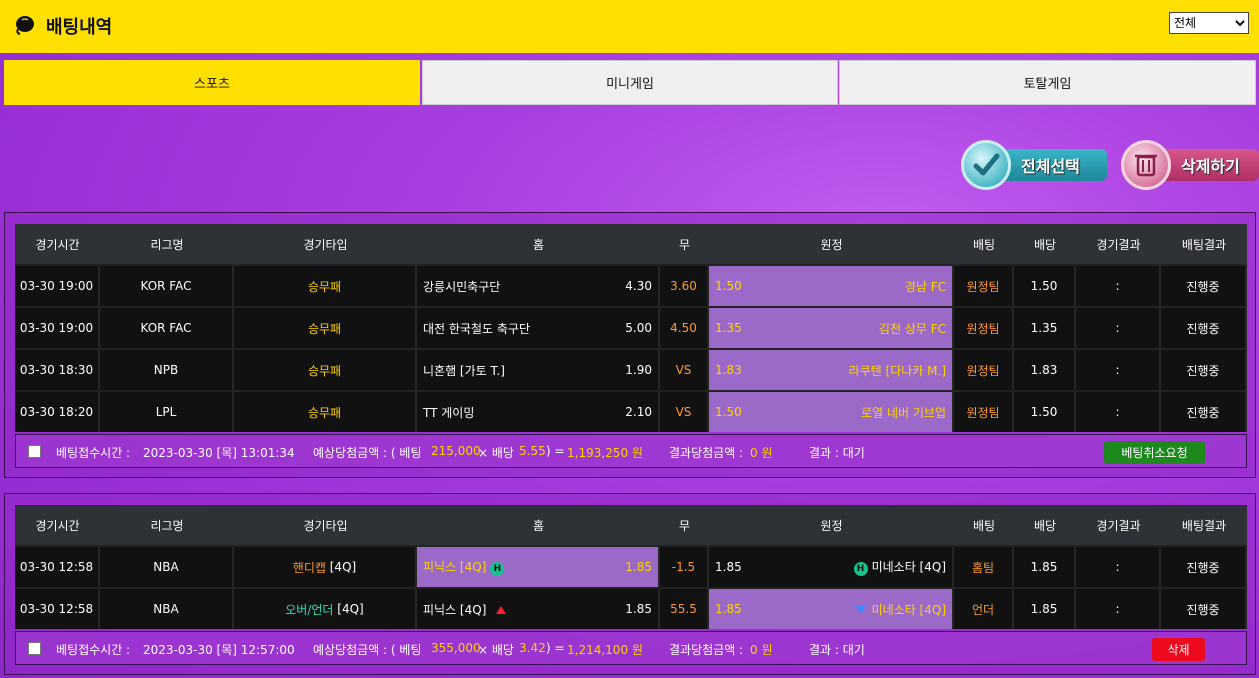  What do you see at coordinates (1190, 165) in the screenshot?
I see `delete-button: 삭제하기` at bounding box center [1190, 165].